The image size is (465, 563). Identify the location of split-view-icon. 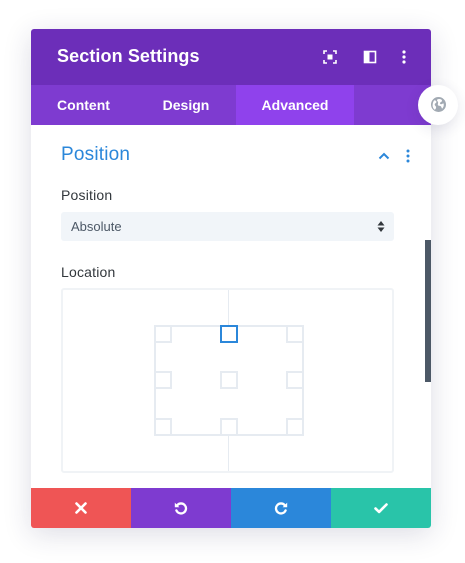
(370, 57).